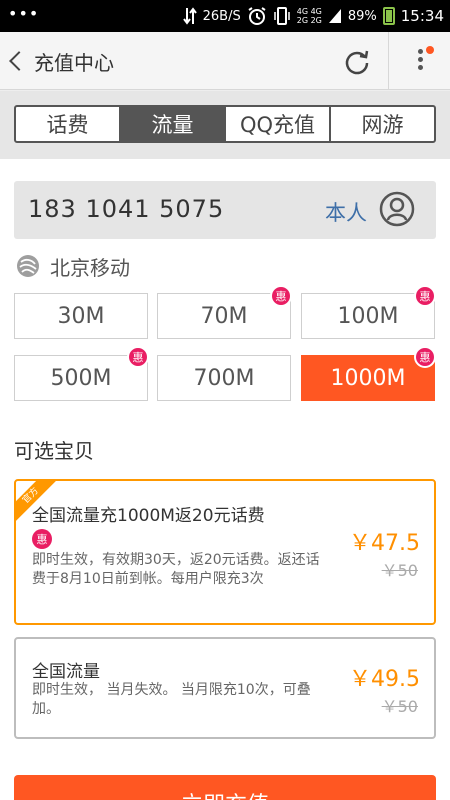  Describe the element at coordinates (90, 267) in the screenshot. I see `carrier-name: 北京移动` at that location.